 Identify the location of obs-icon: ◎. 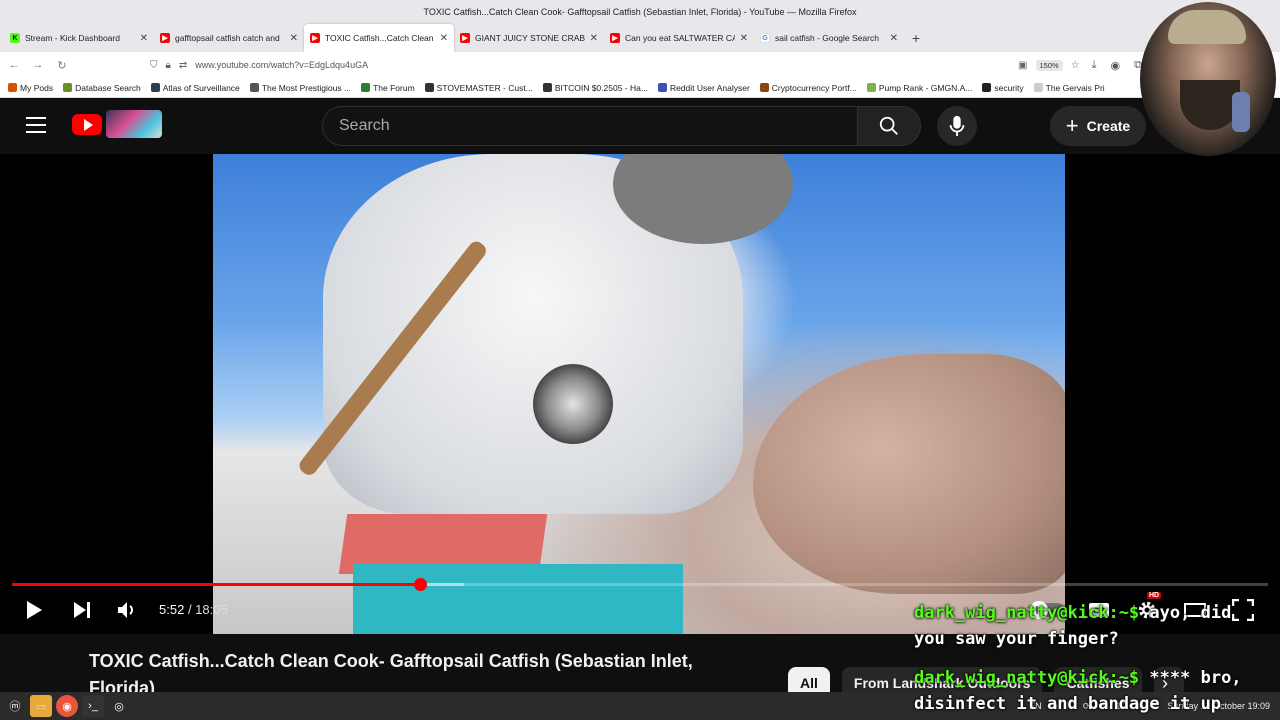
(119, 706).